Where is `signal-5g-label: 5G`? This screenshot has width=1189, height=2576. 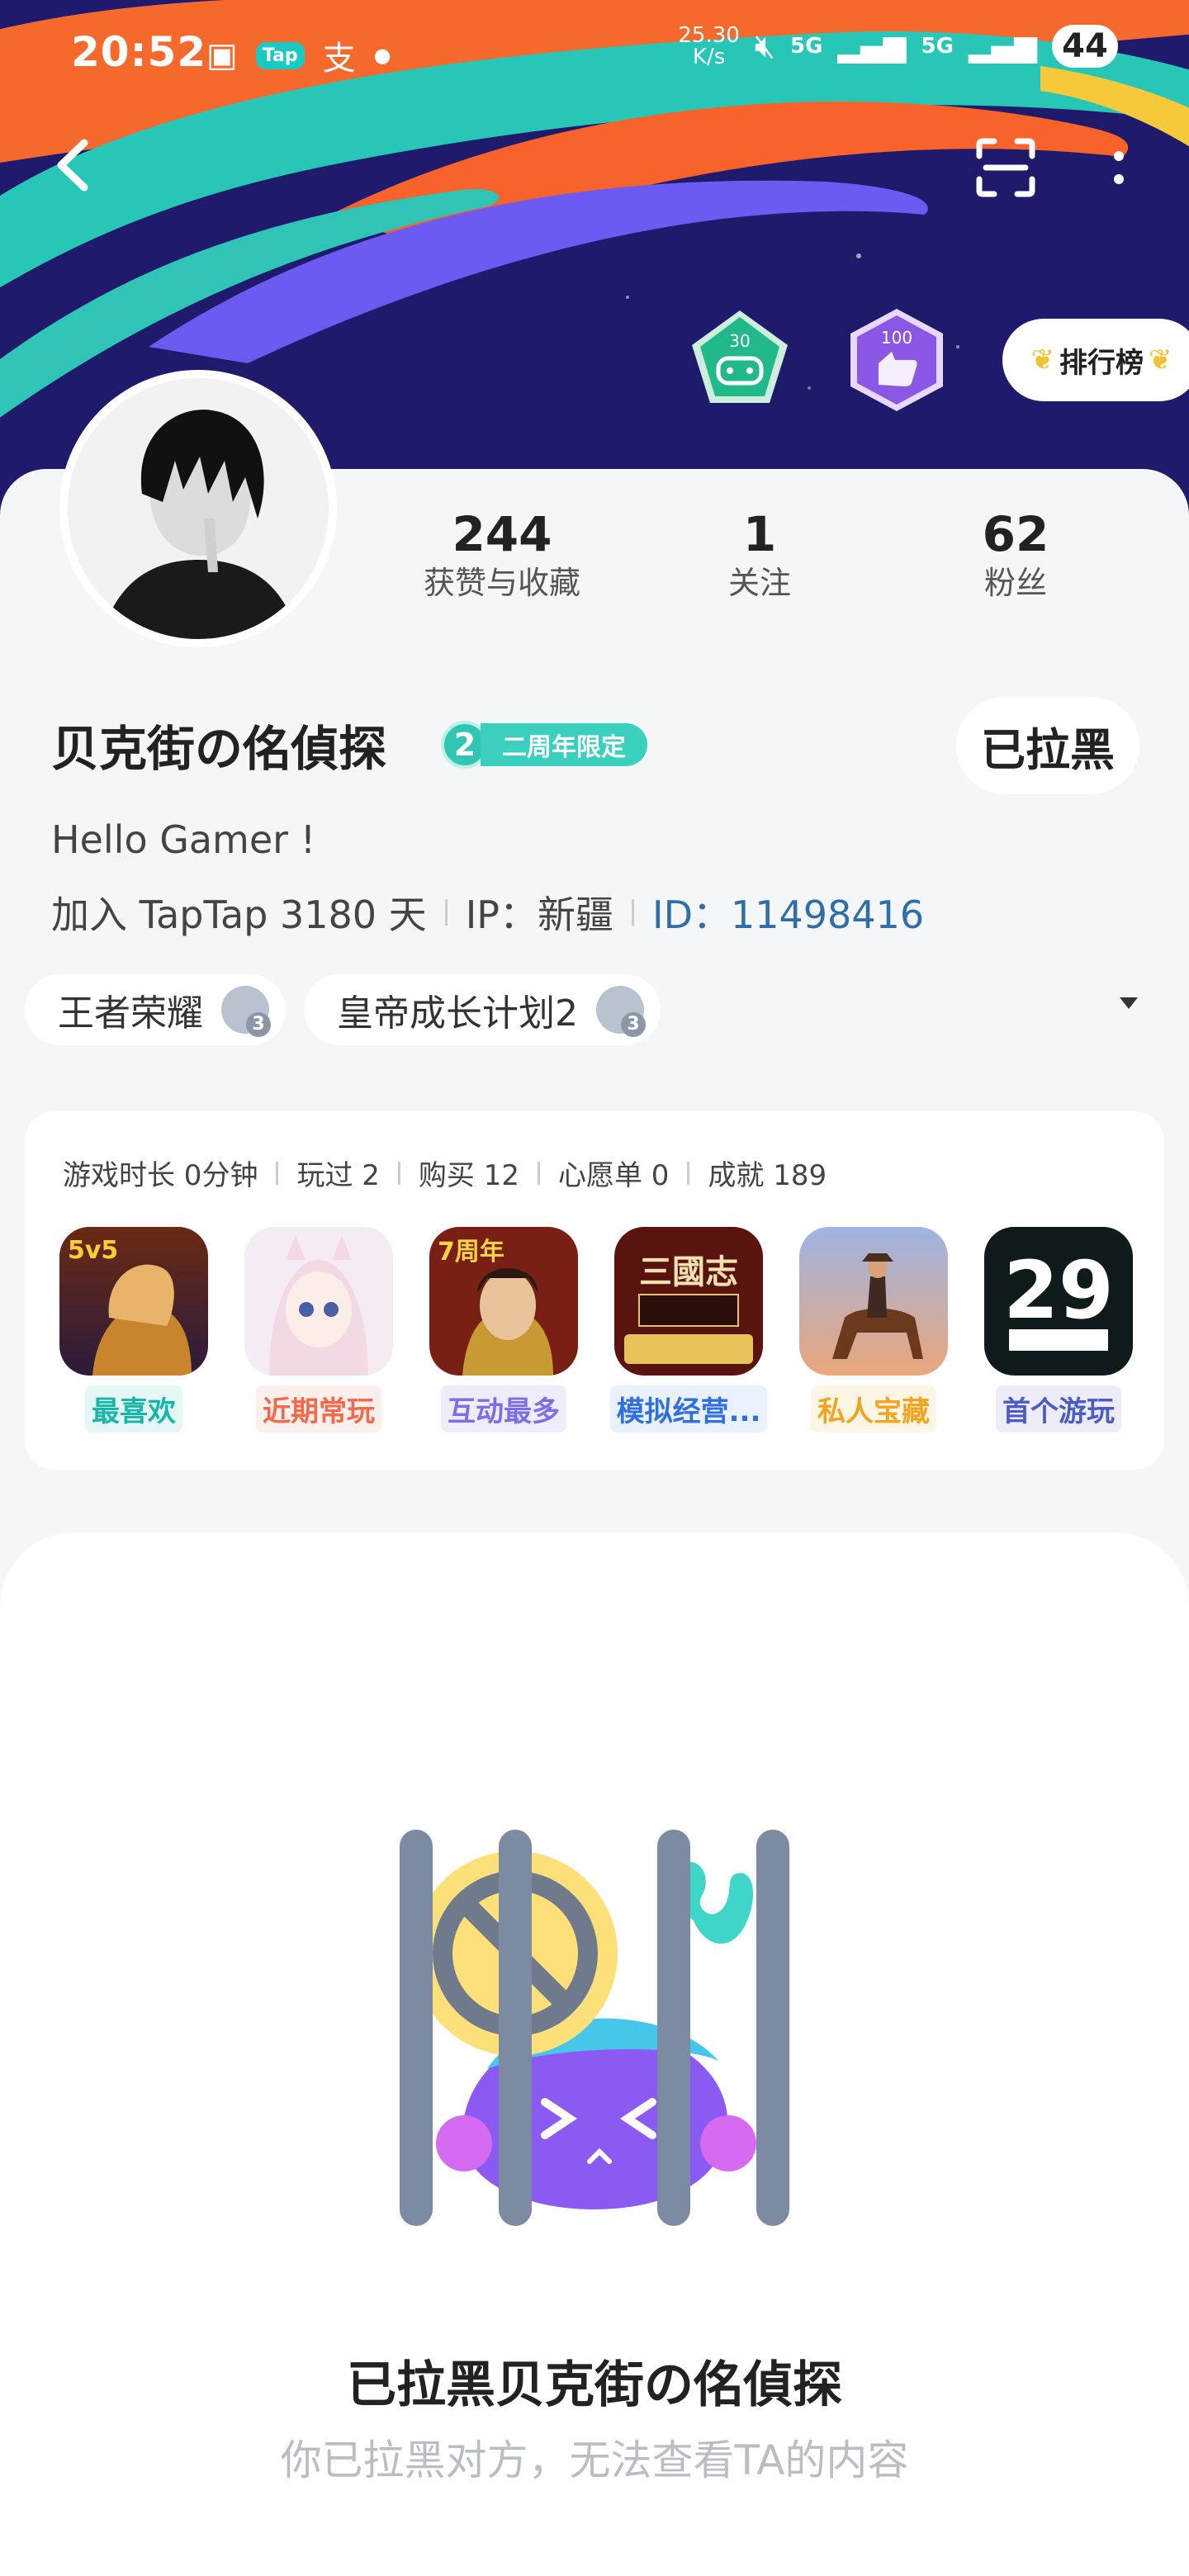 signal-5g-label: 5G is located at coordinates (806, 46).